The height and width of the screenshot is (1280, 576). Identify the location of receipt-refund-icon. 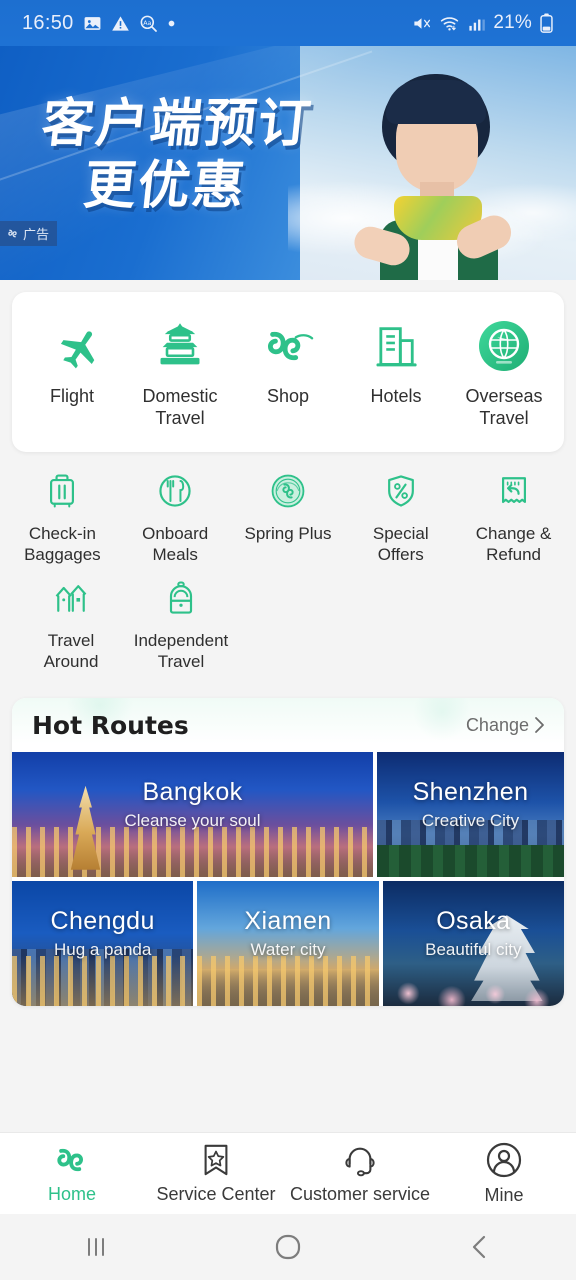
(514, 491).